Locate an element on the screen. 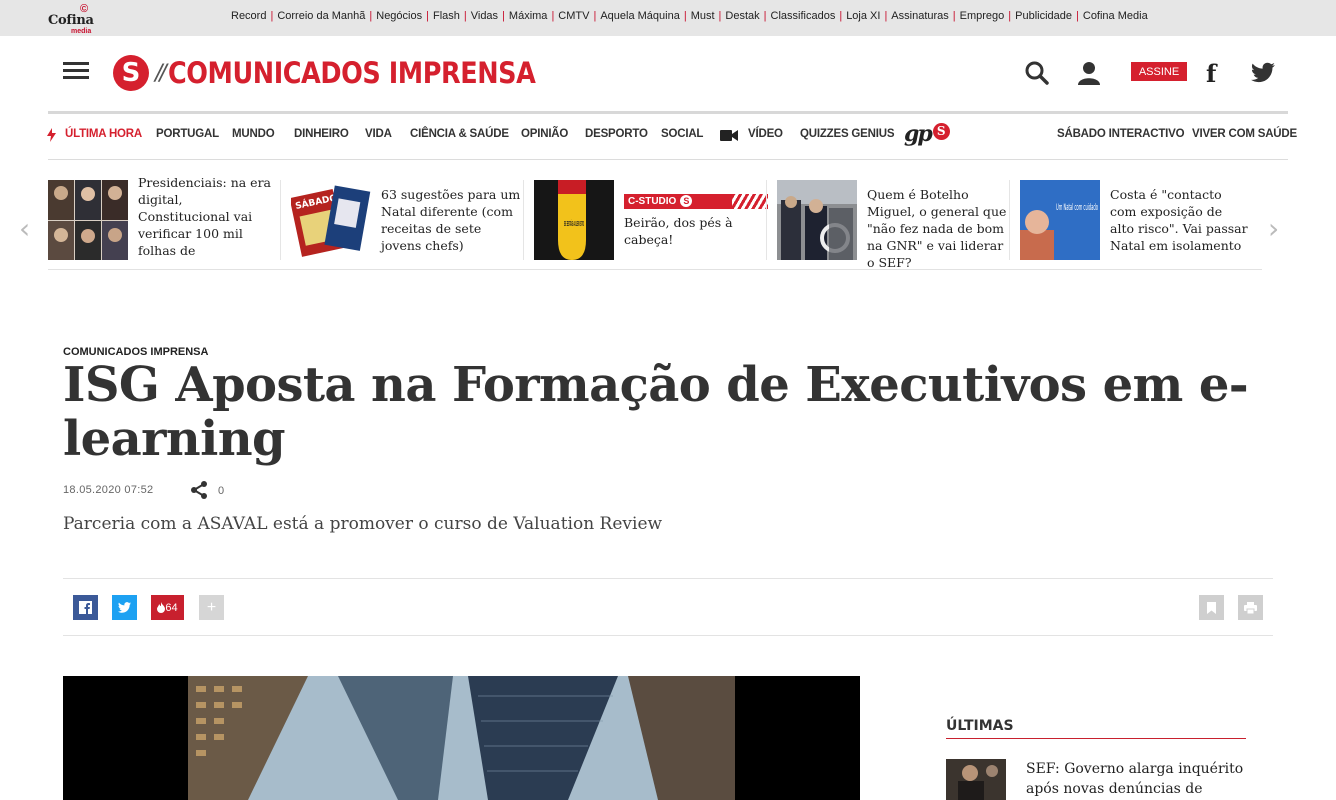  nav-video: VÍDEO is located at coordinates (765, 134).